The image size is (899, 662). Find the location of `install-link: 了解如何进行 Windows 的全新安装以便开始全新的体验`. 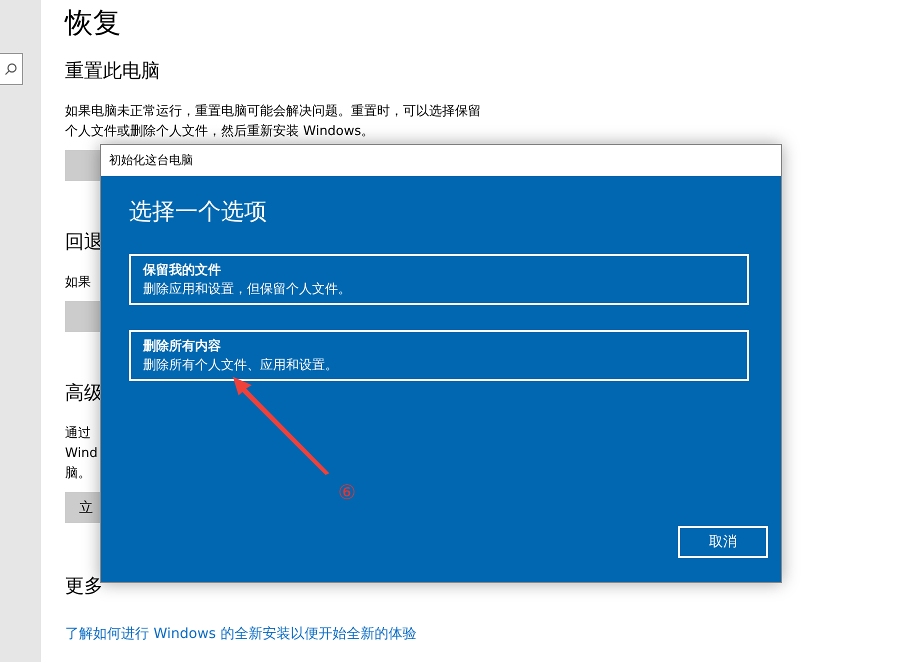

install-link: 了解如何进行 Windows 的全新安装以便开始全新的体验 is located at coordinates (482, 634).